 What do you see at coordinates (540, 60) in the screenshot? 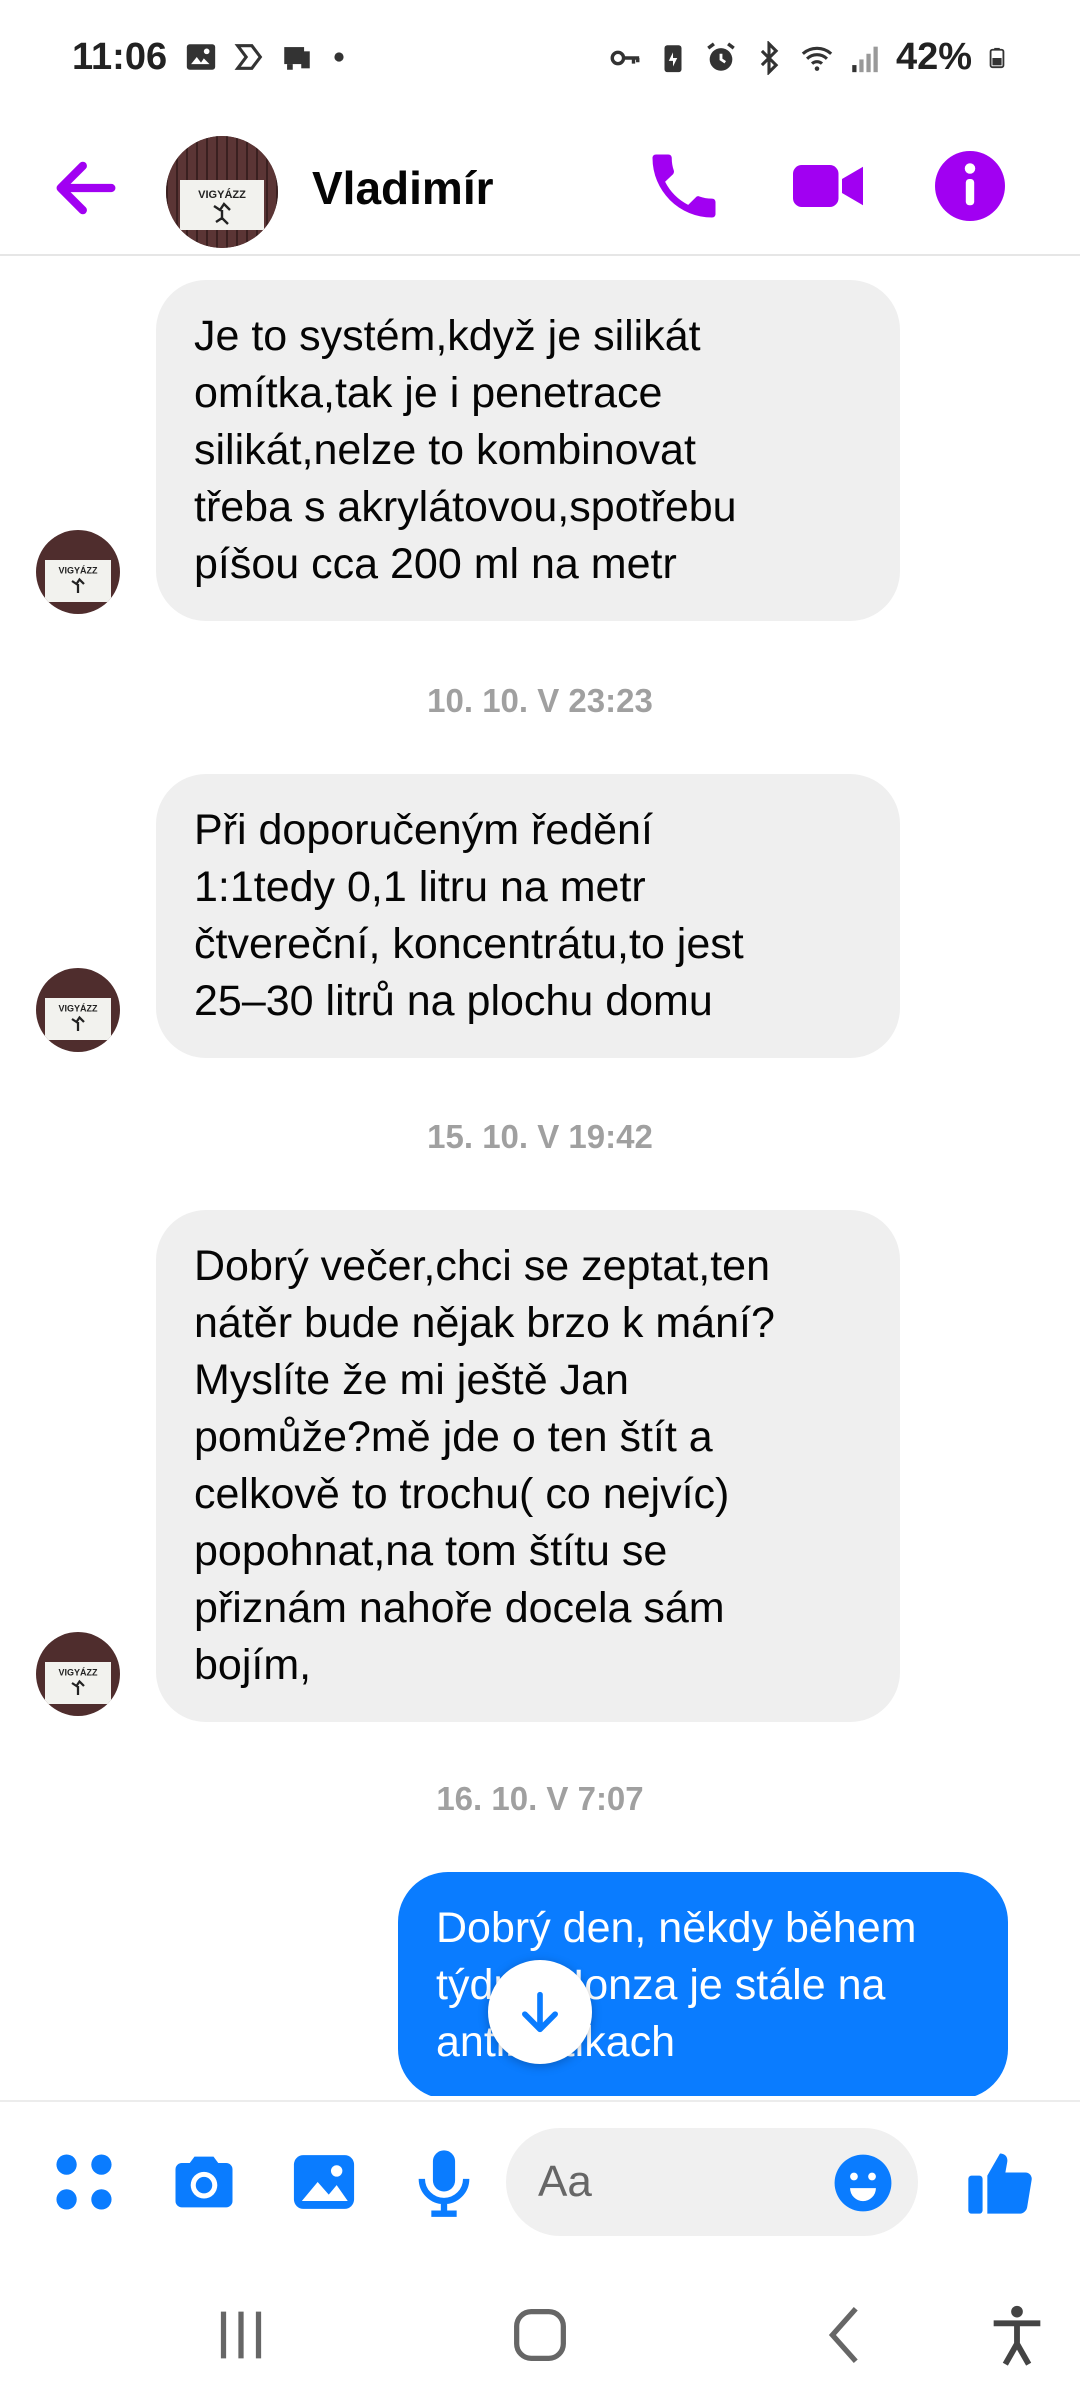
I see `status-bar: 11:06 42%` at bounding box center [540, 60].